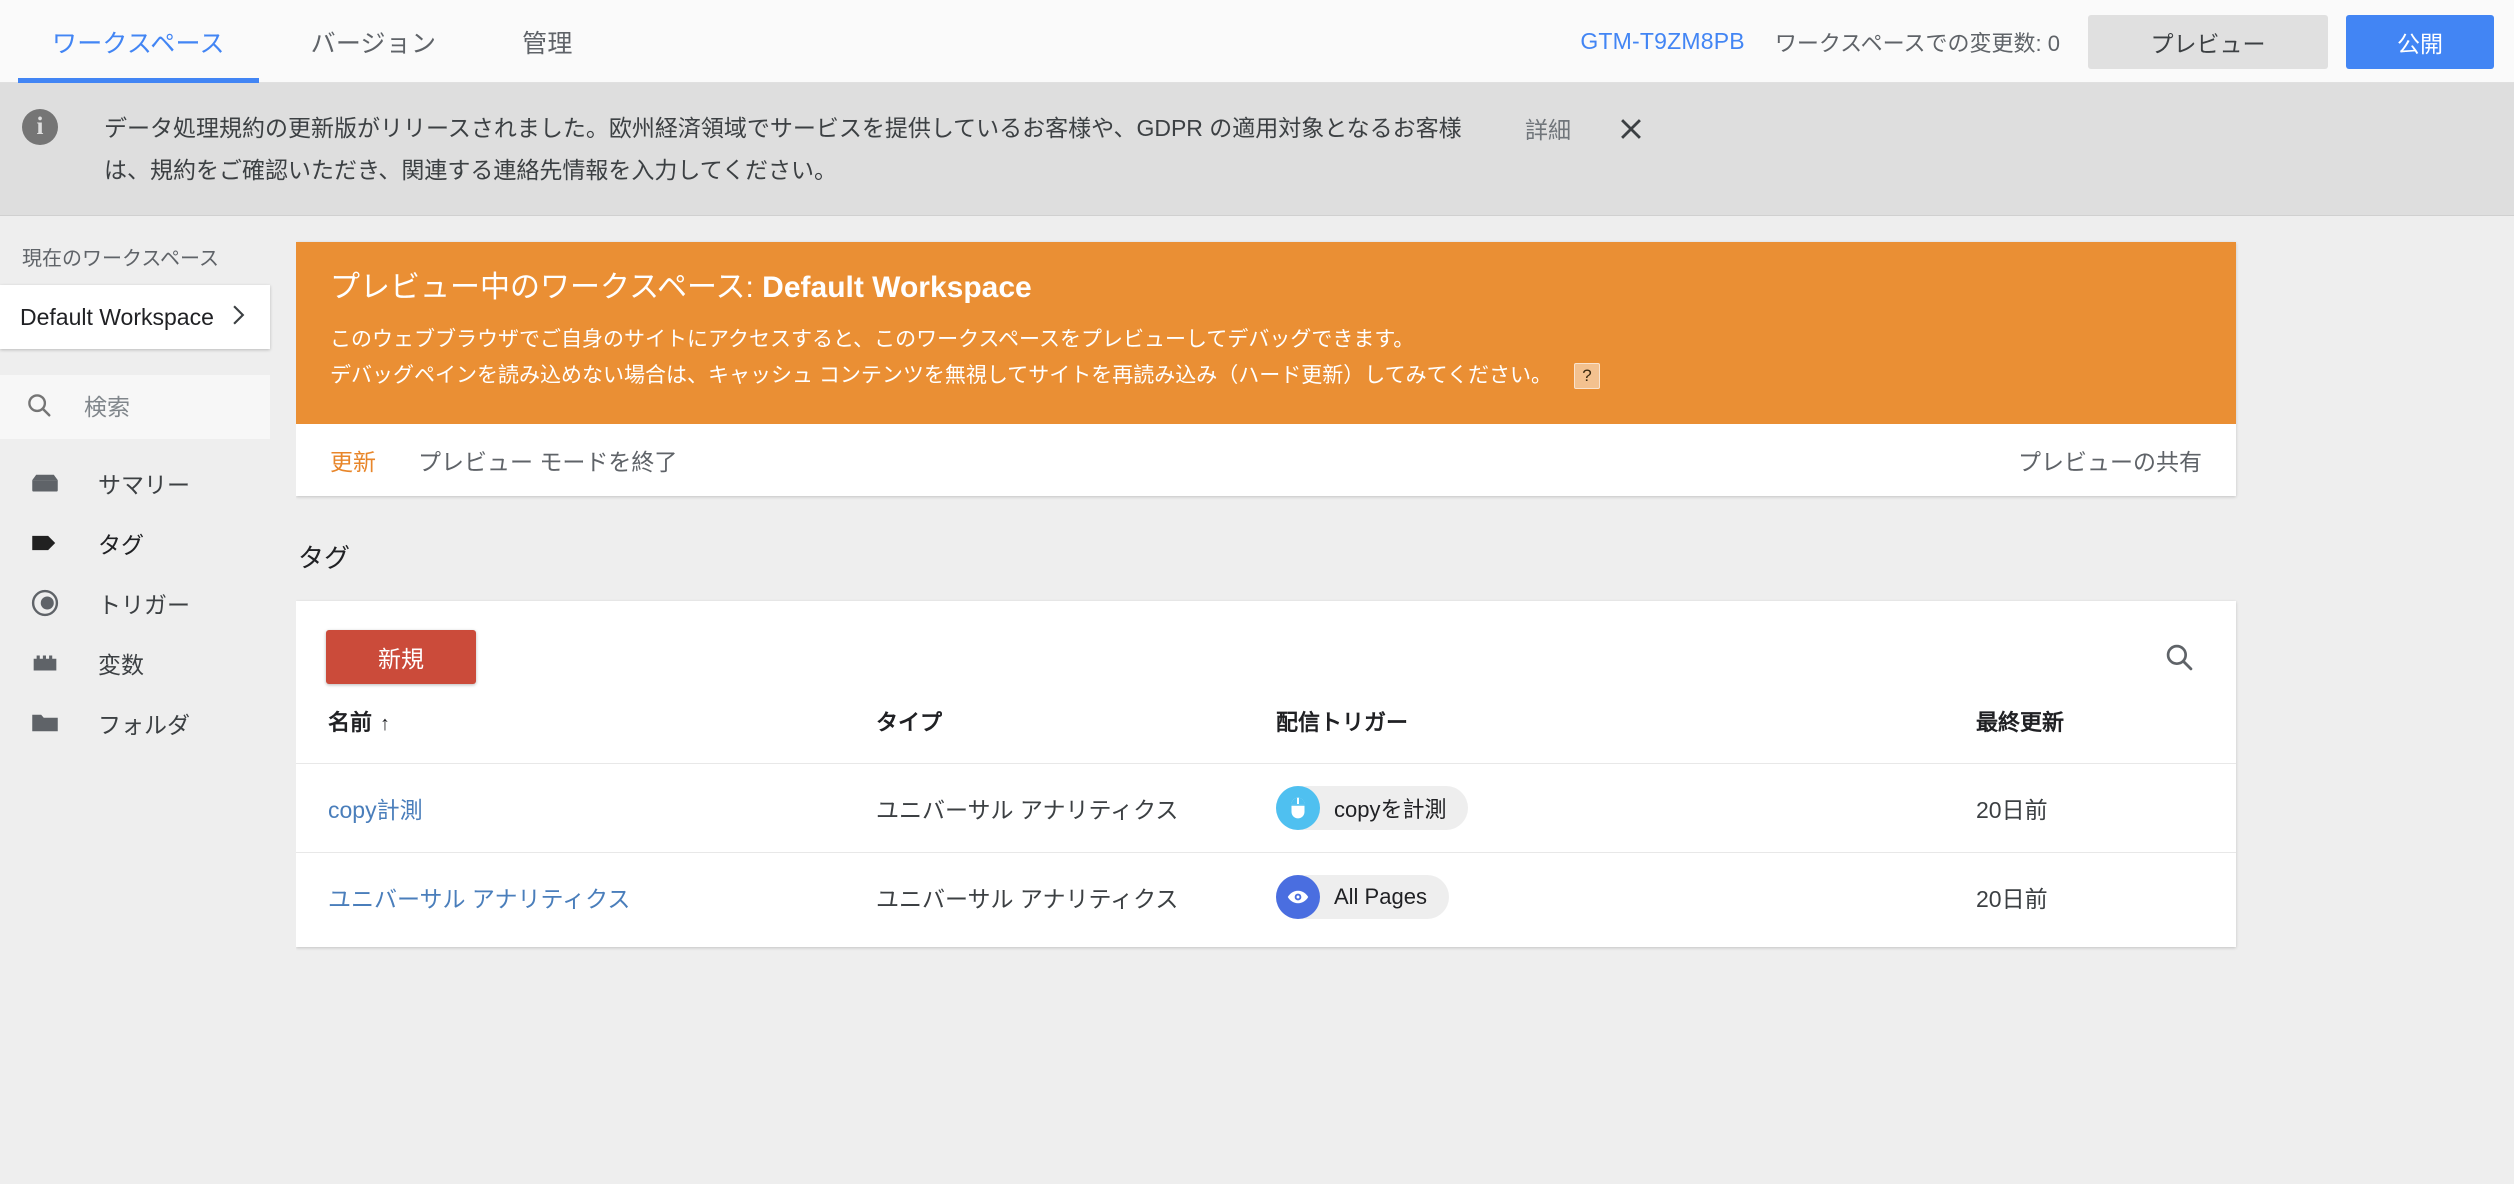 The width and height of the screenshot is (2514, 1184). I want to click on tags-table-toolbar: 新規, so click(1266, 648).